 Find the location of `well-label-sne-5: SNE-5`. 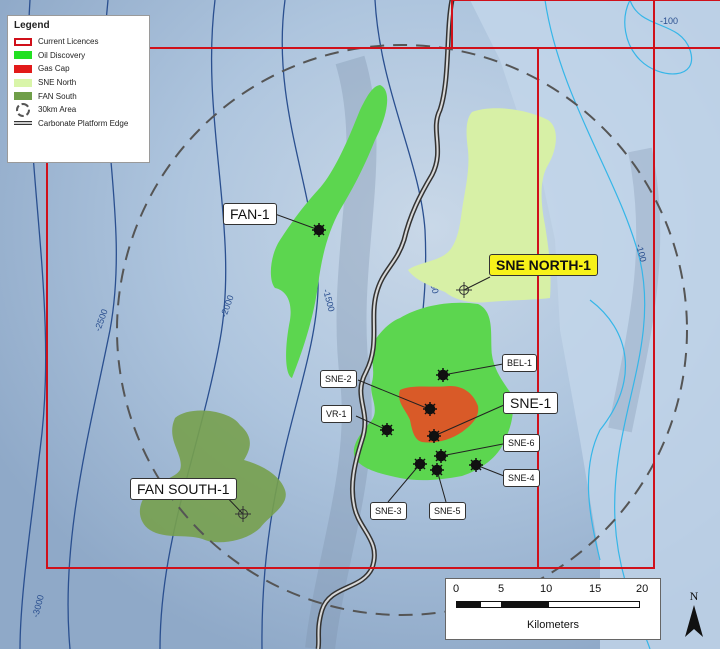

well-label-sne-5: SNE-5 is located at coordinates (447, 511).